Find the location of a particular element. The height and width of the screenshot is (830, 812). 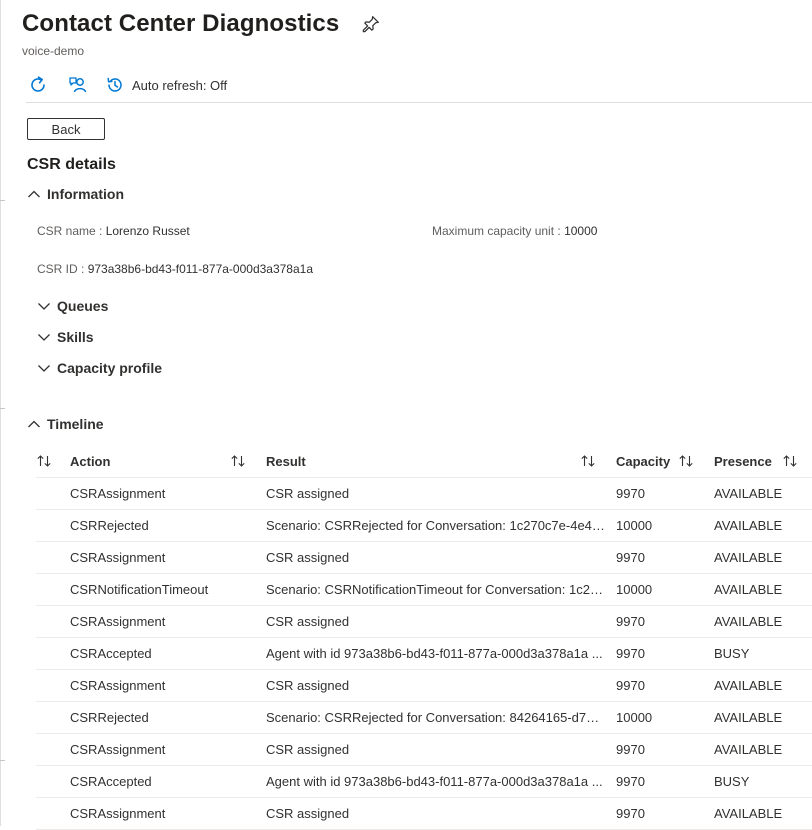

refresh-button is located at coordinates (38, 85).